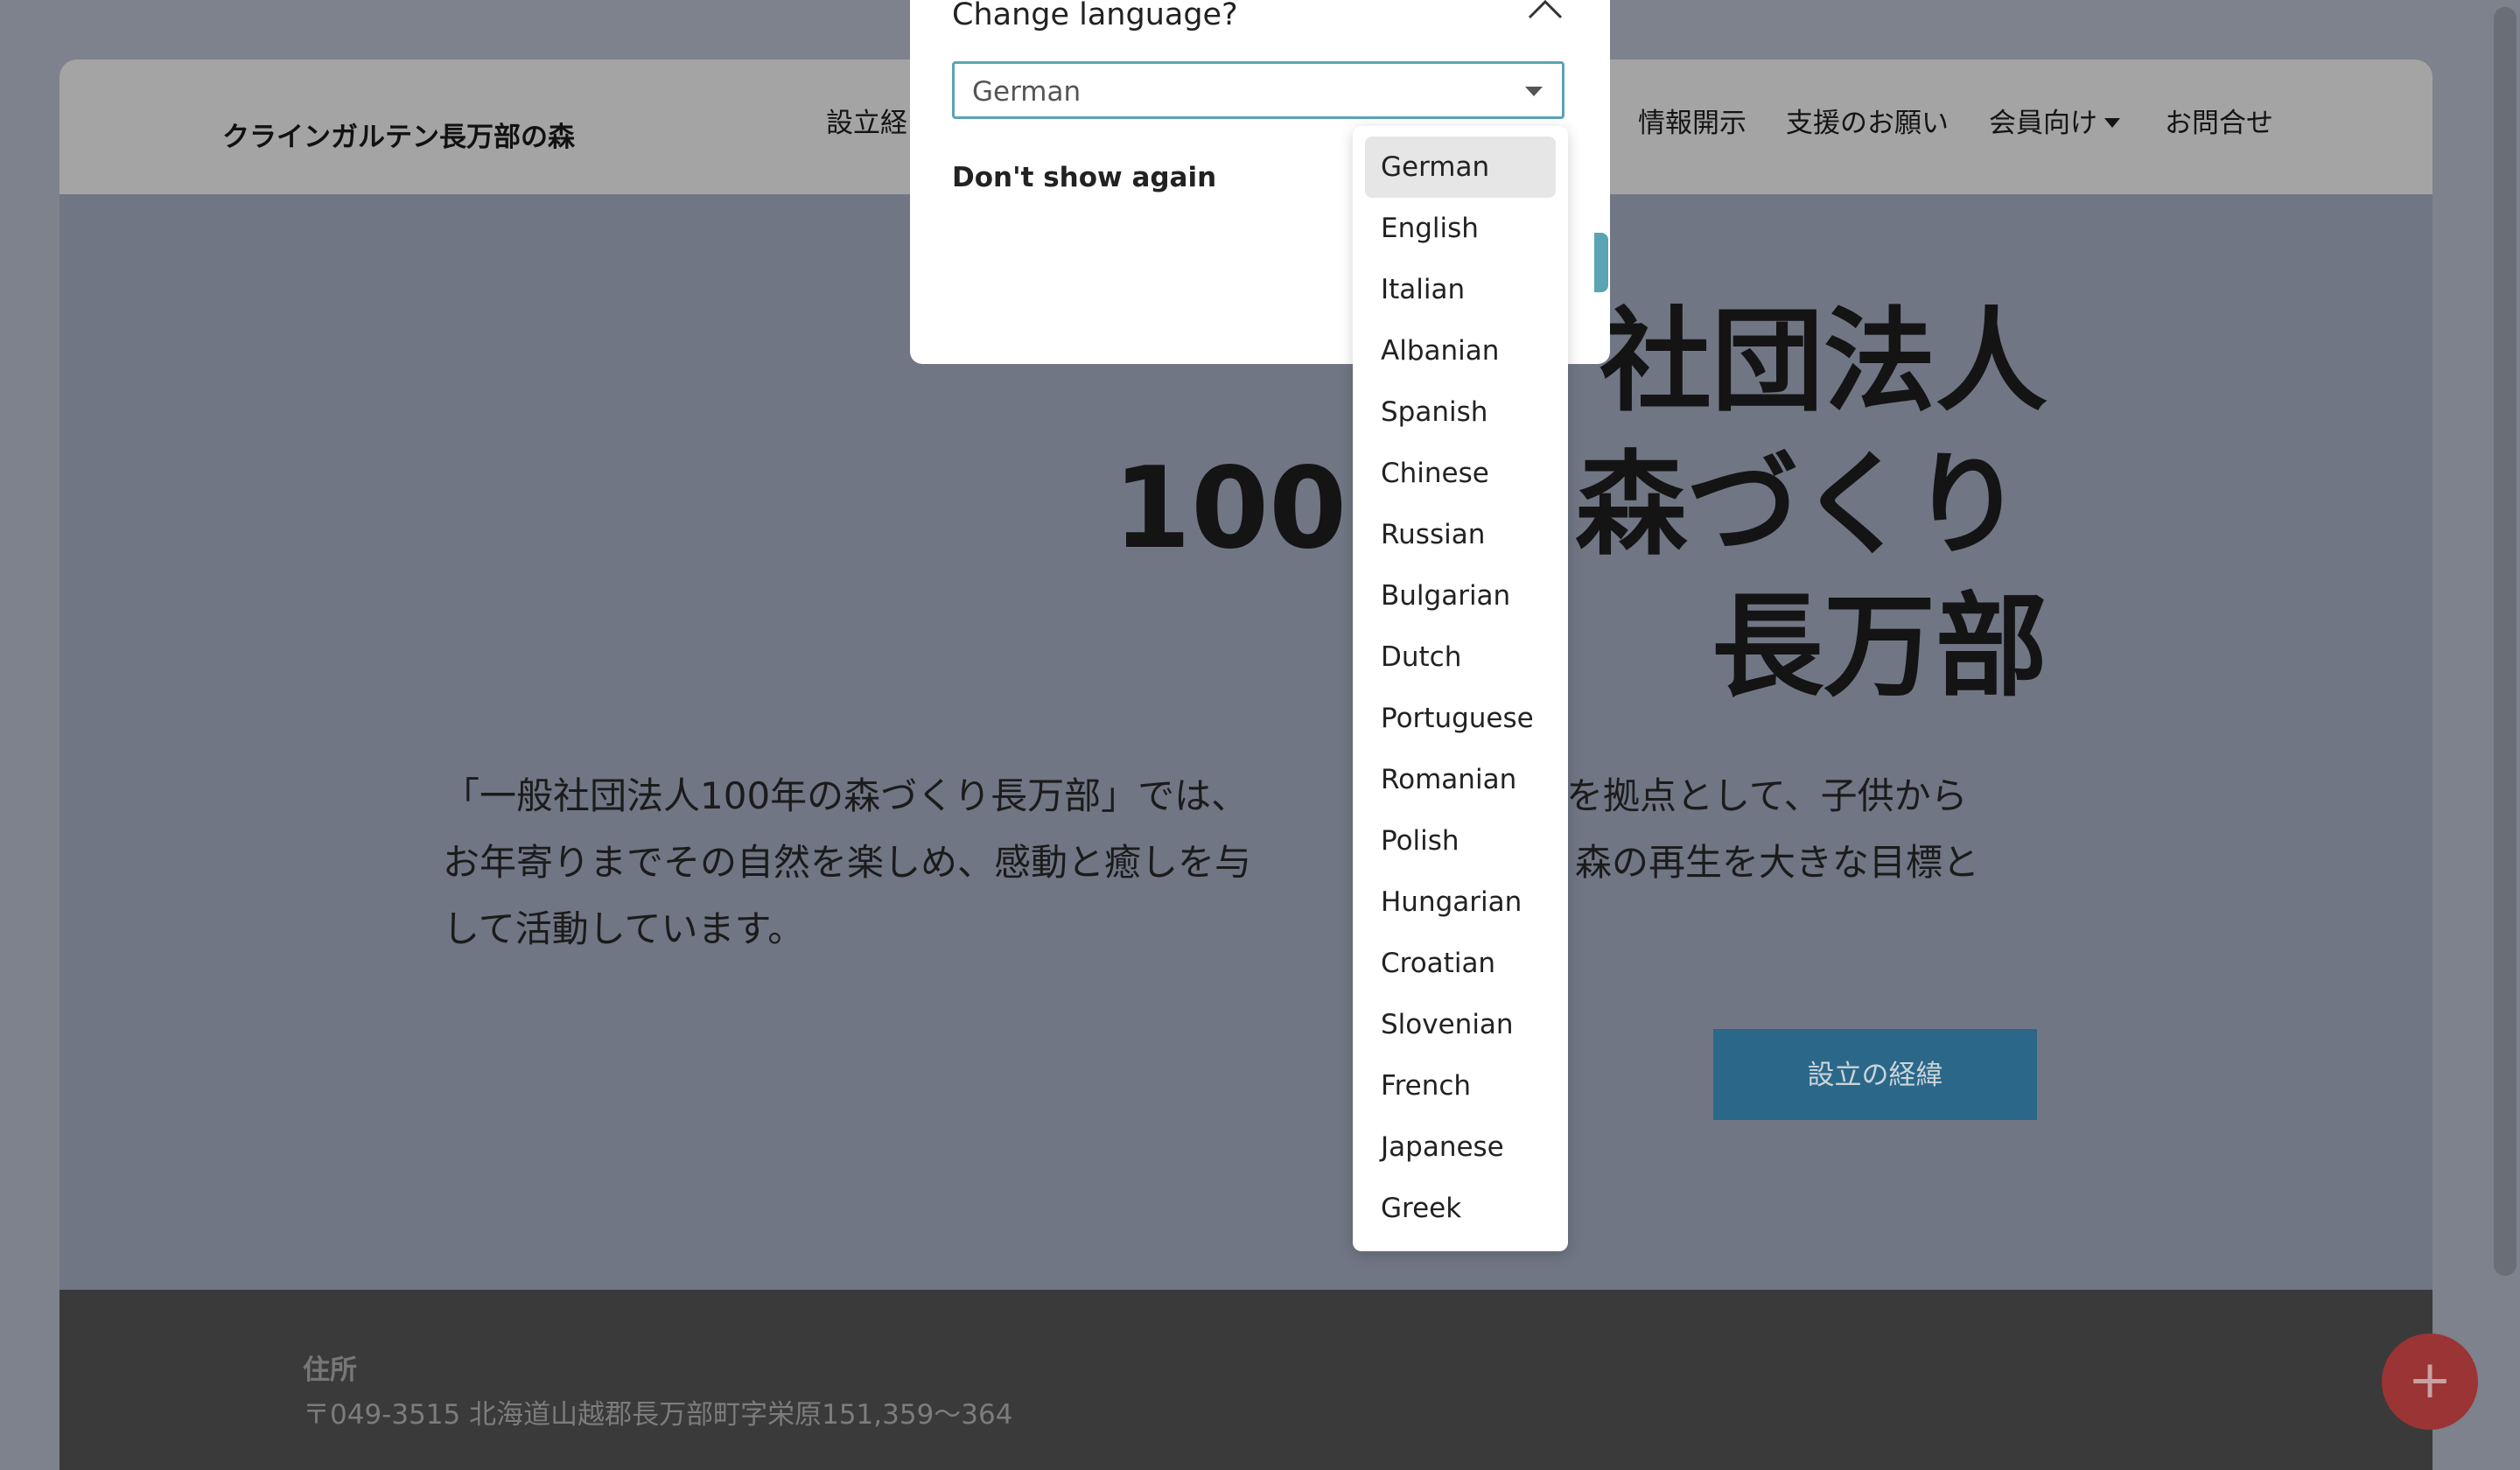  I want to click on hero-text-line-2b: 森の再生を大きな目標と, so click(1777, 862).